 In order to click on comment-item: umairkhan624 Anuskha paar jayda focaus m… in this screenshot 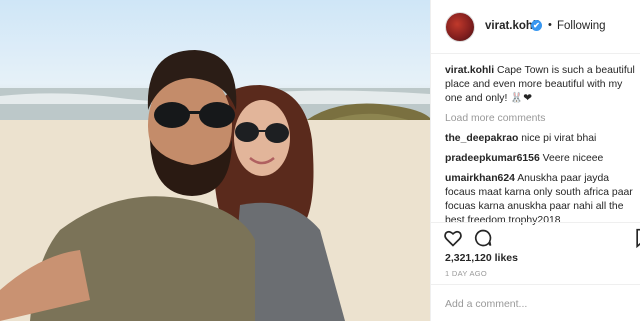, I will do `click(541, 200)`.